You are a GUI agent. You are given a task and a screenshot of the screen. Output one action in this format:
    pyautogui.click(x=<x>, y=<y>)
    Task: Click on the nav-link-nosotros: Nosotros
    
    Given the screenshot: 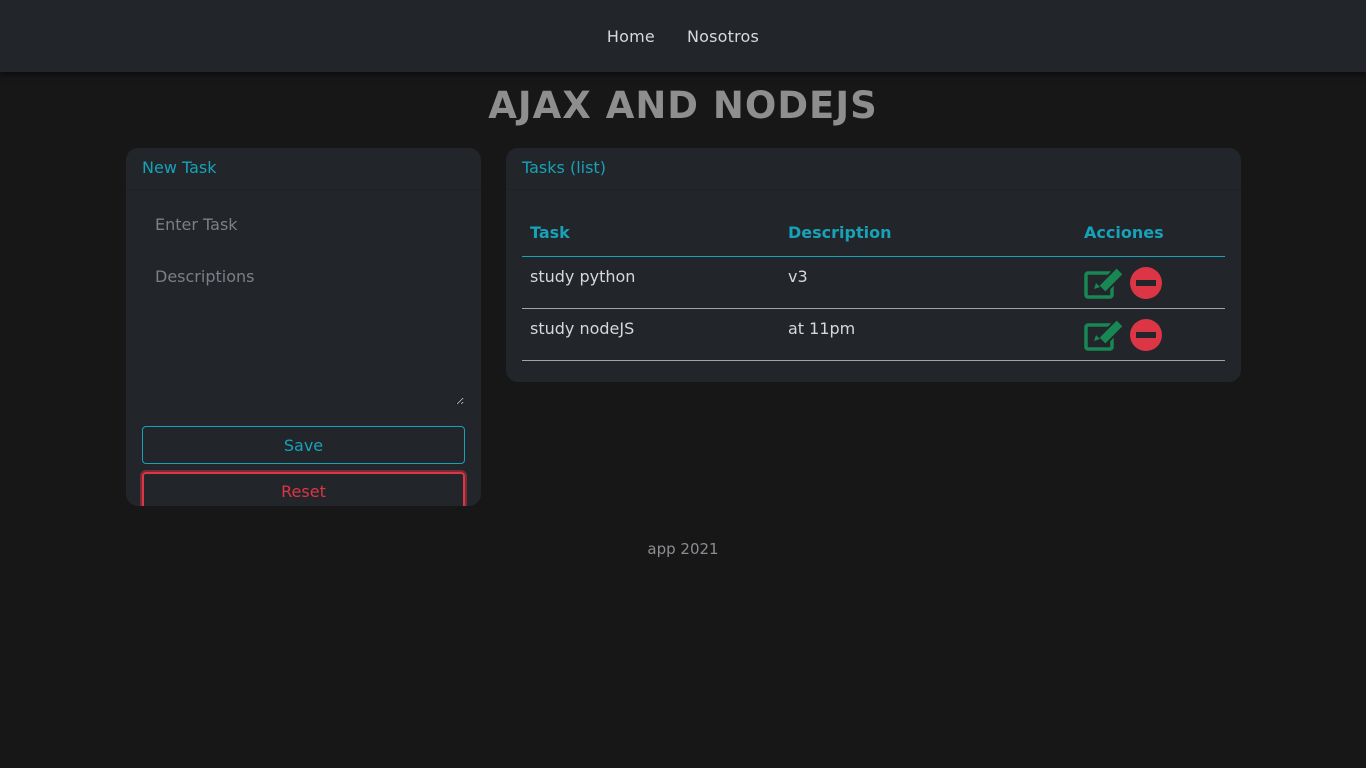 What is the action you would take?
    pyautogui.click(x=723, y=36)
    